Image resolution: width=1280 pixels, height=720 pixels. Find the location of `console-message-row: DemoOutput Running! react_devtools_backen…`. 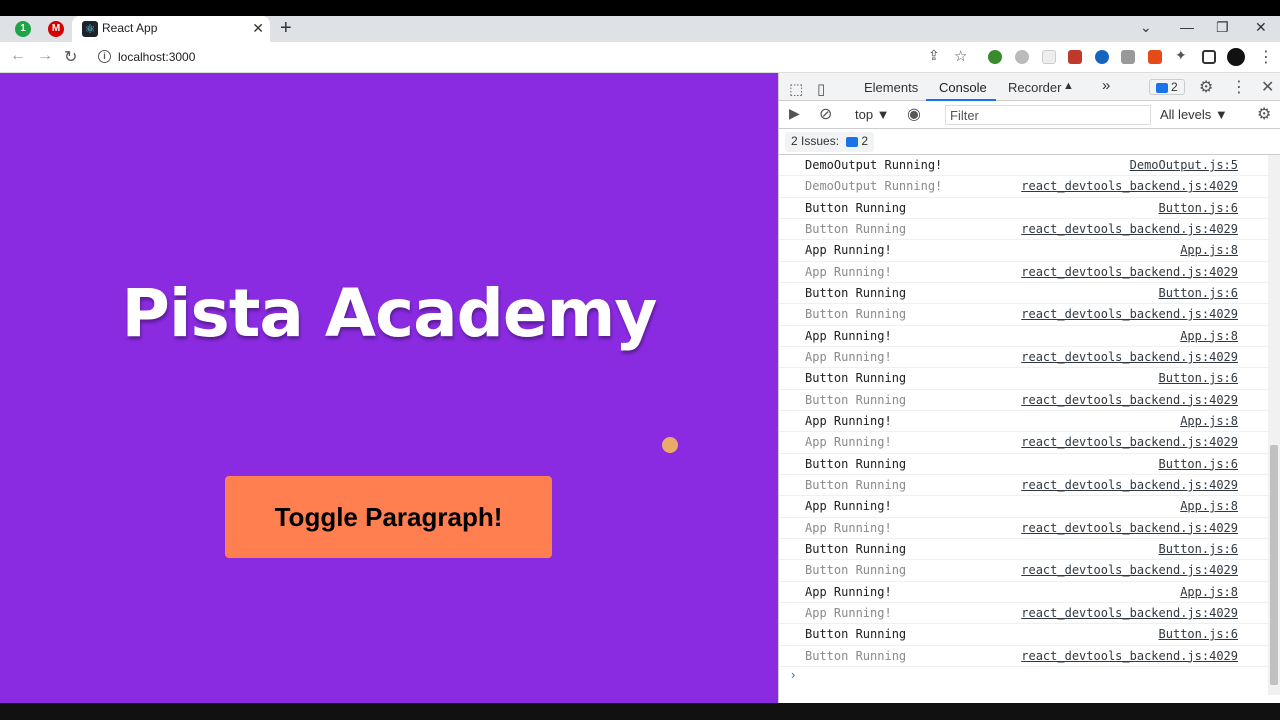

console-message-row: DemoOutput Running! react_devtools_backen… is located at coordinates (1024, 187).